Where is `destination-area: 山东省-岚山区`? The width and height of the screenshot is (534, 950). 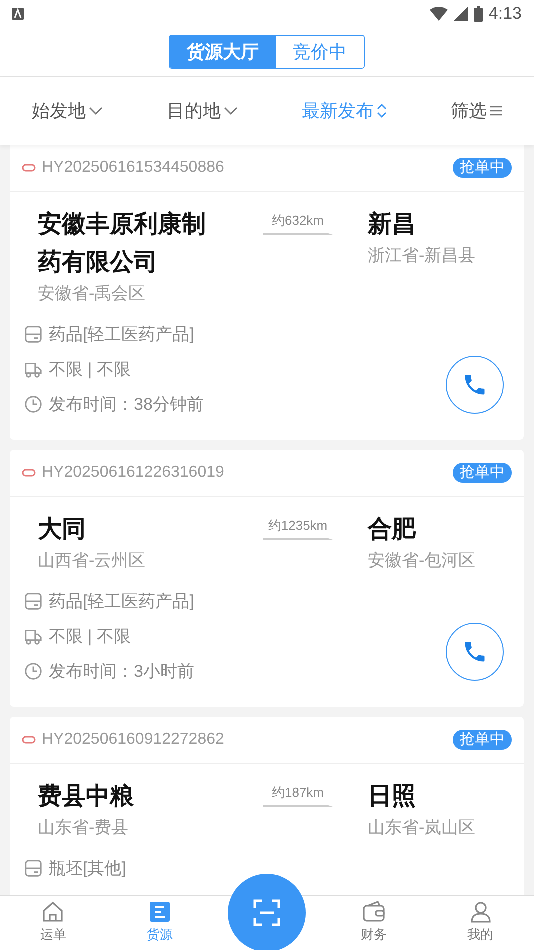
destination-area: 山东省-岚山区 is located at coordinates (436, 827).